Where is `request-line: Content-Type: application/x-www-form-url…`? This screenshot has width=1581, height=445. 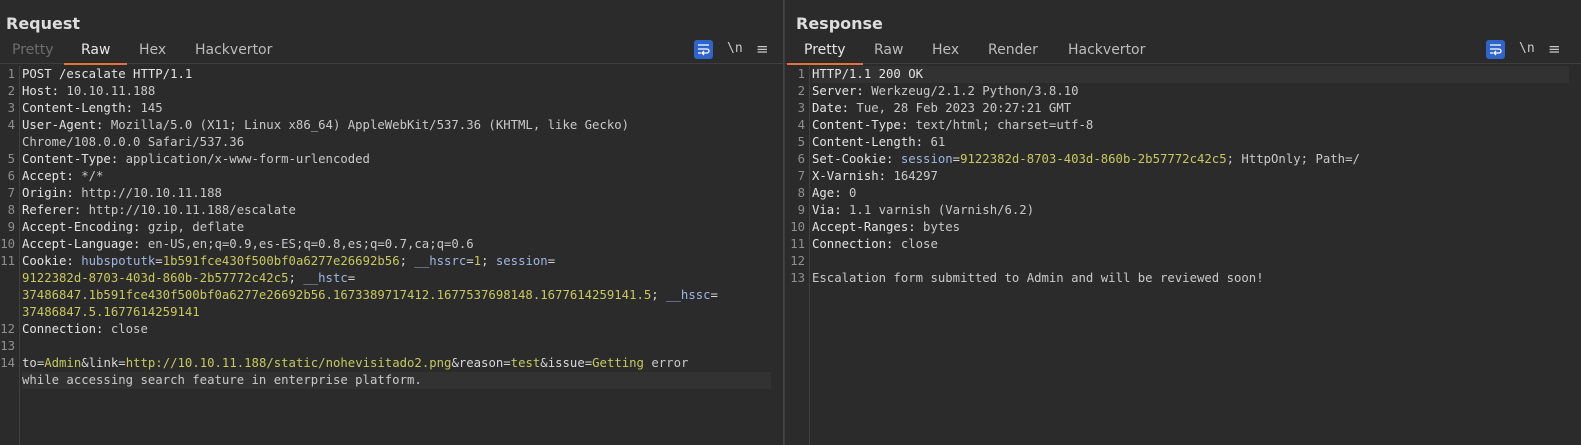
request-line: Content-Type: application/x-www-form-url… is located at coordinates (196, 159).